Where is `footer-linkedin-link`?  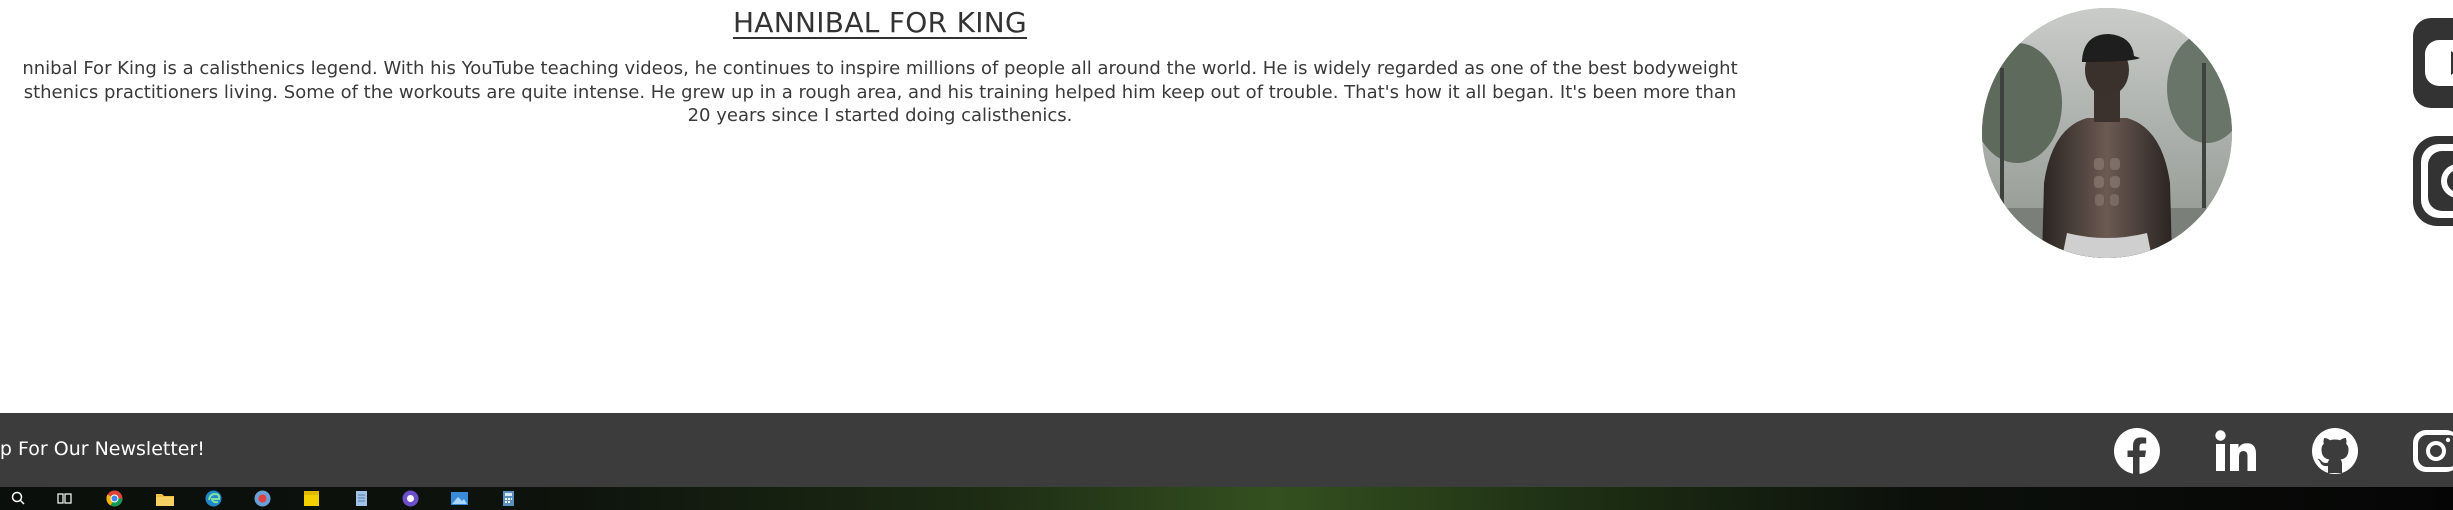
footer-linkedin-link is located at coordinates (2236, 451).